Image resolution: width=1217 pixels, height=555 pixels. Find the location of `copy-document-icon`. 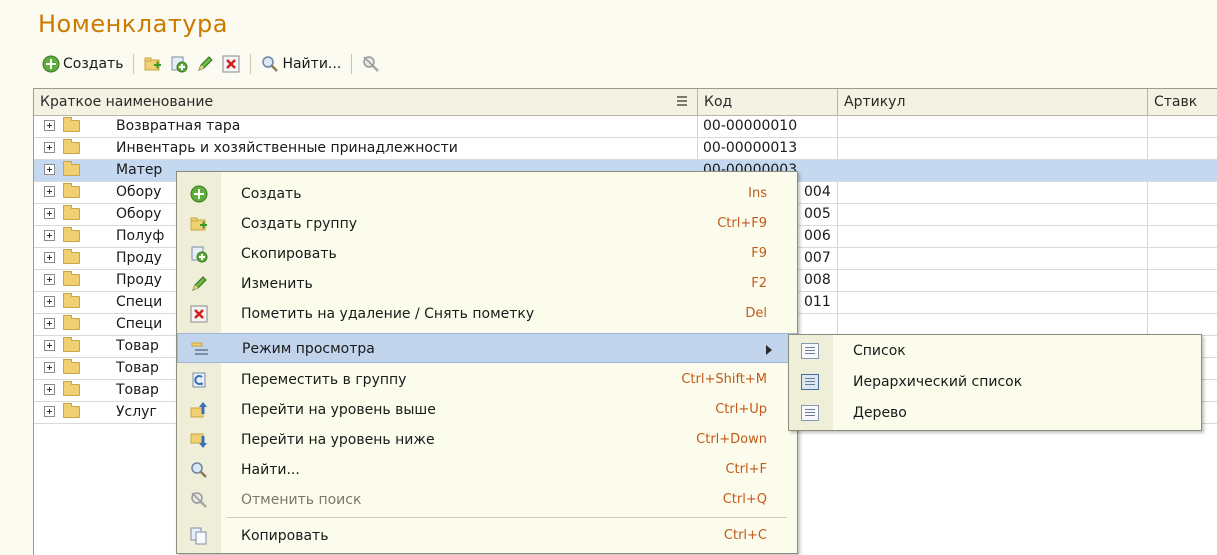

copy-document-icon is located at coordinates (179, 64).